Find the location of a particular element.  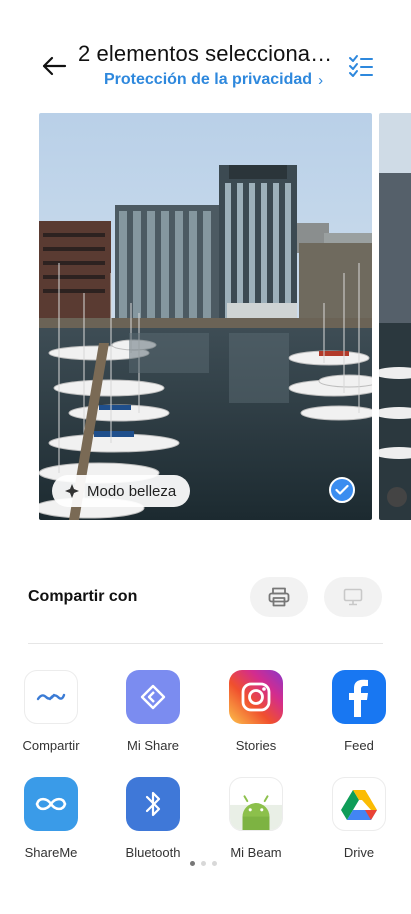

page-indicator is located at coordinates (203, 863).